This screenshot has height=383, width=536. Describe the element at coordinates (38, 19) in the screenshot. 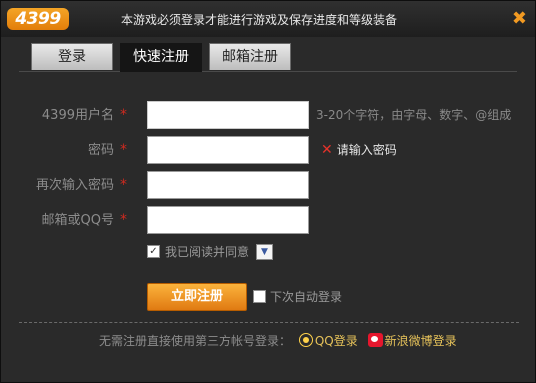

I see `logo-4399: 4399` at that location.